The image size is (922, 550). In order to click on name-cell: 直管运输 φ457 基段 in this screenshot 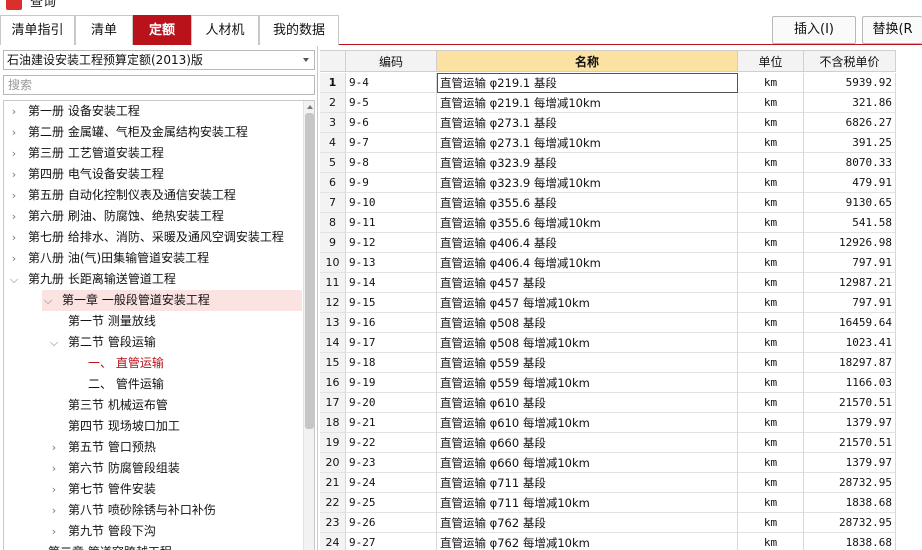, I will do `click(587, 283)`.